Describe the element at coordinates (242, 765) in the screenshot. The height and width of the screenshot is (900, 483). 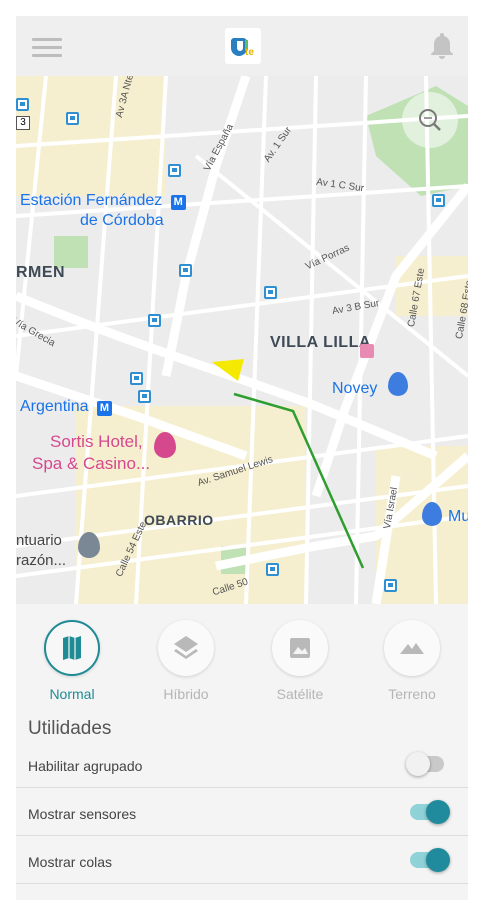
I see `utility-row-agrupado: Habilitar agrupado` at that location.